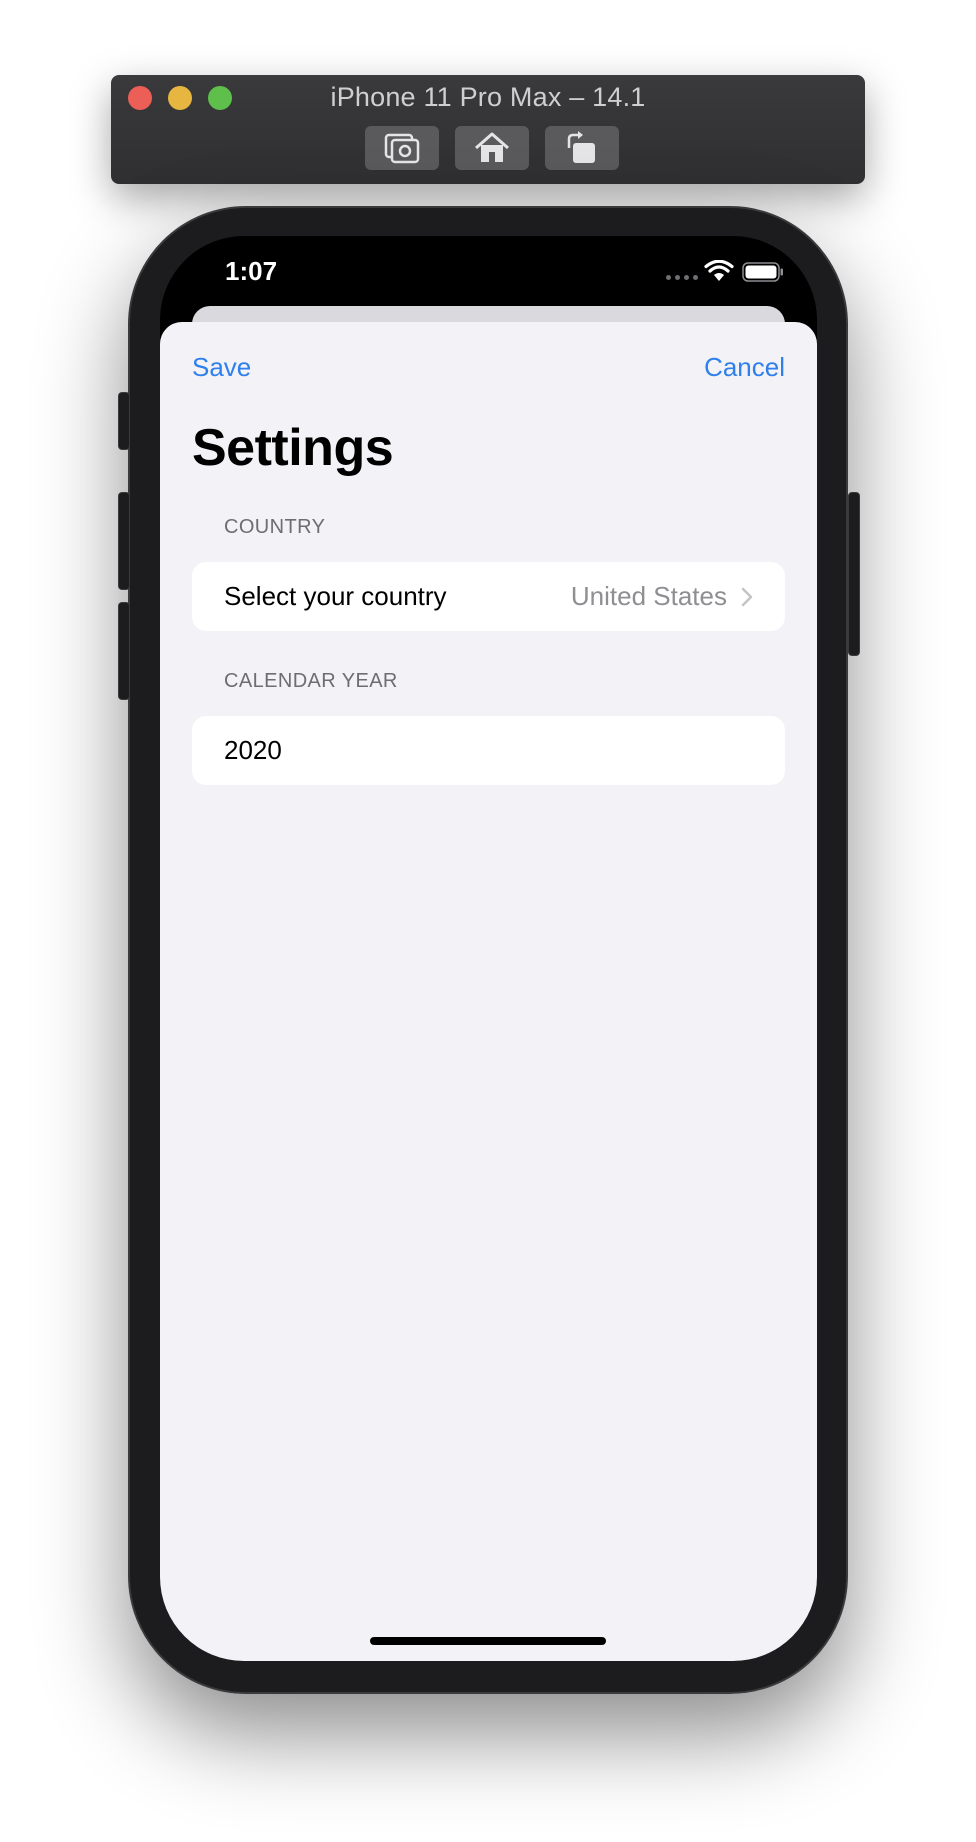  What do you see at coordinates (488, 260) in the screenshot?
I see `notch` at bounding box center [488, 260].